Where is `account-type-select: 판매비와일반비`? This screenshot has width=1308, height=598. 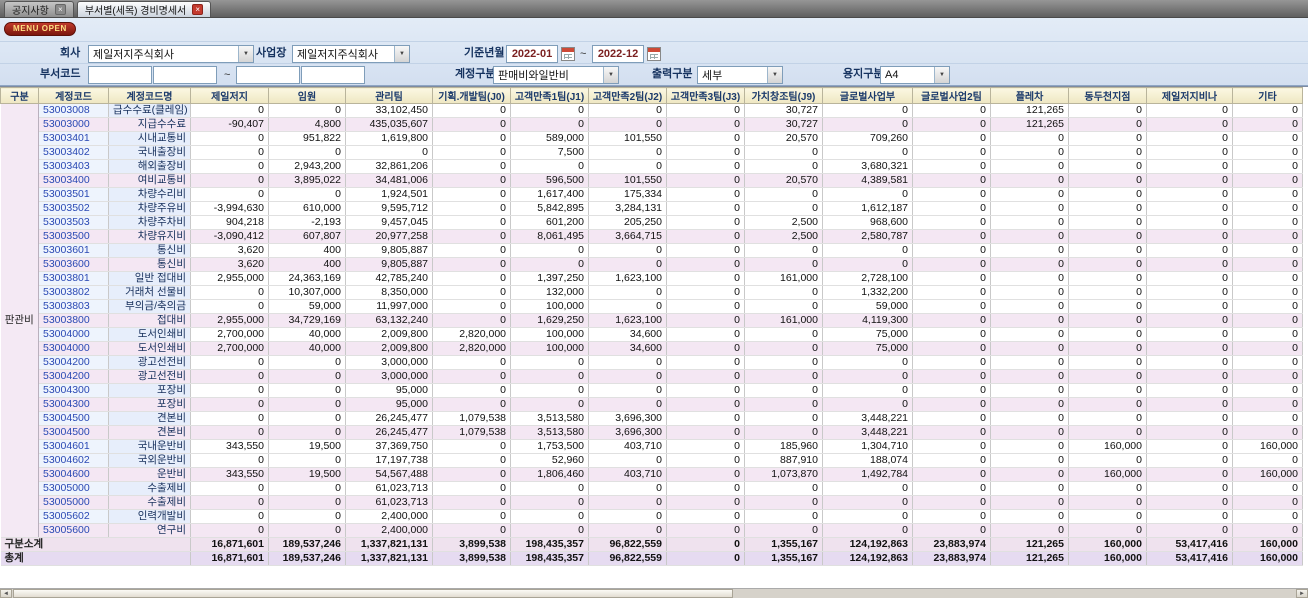
account-type-select: 판매비와일반비 is located at coordinates (556, 75).